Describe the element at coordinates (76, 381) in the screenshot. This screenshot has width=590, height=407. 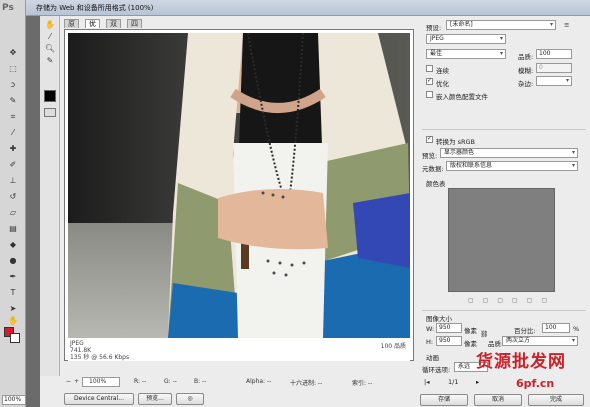
I see `zoom-in-icon: +` at that location.